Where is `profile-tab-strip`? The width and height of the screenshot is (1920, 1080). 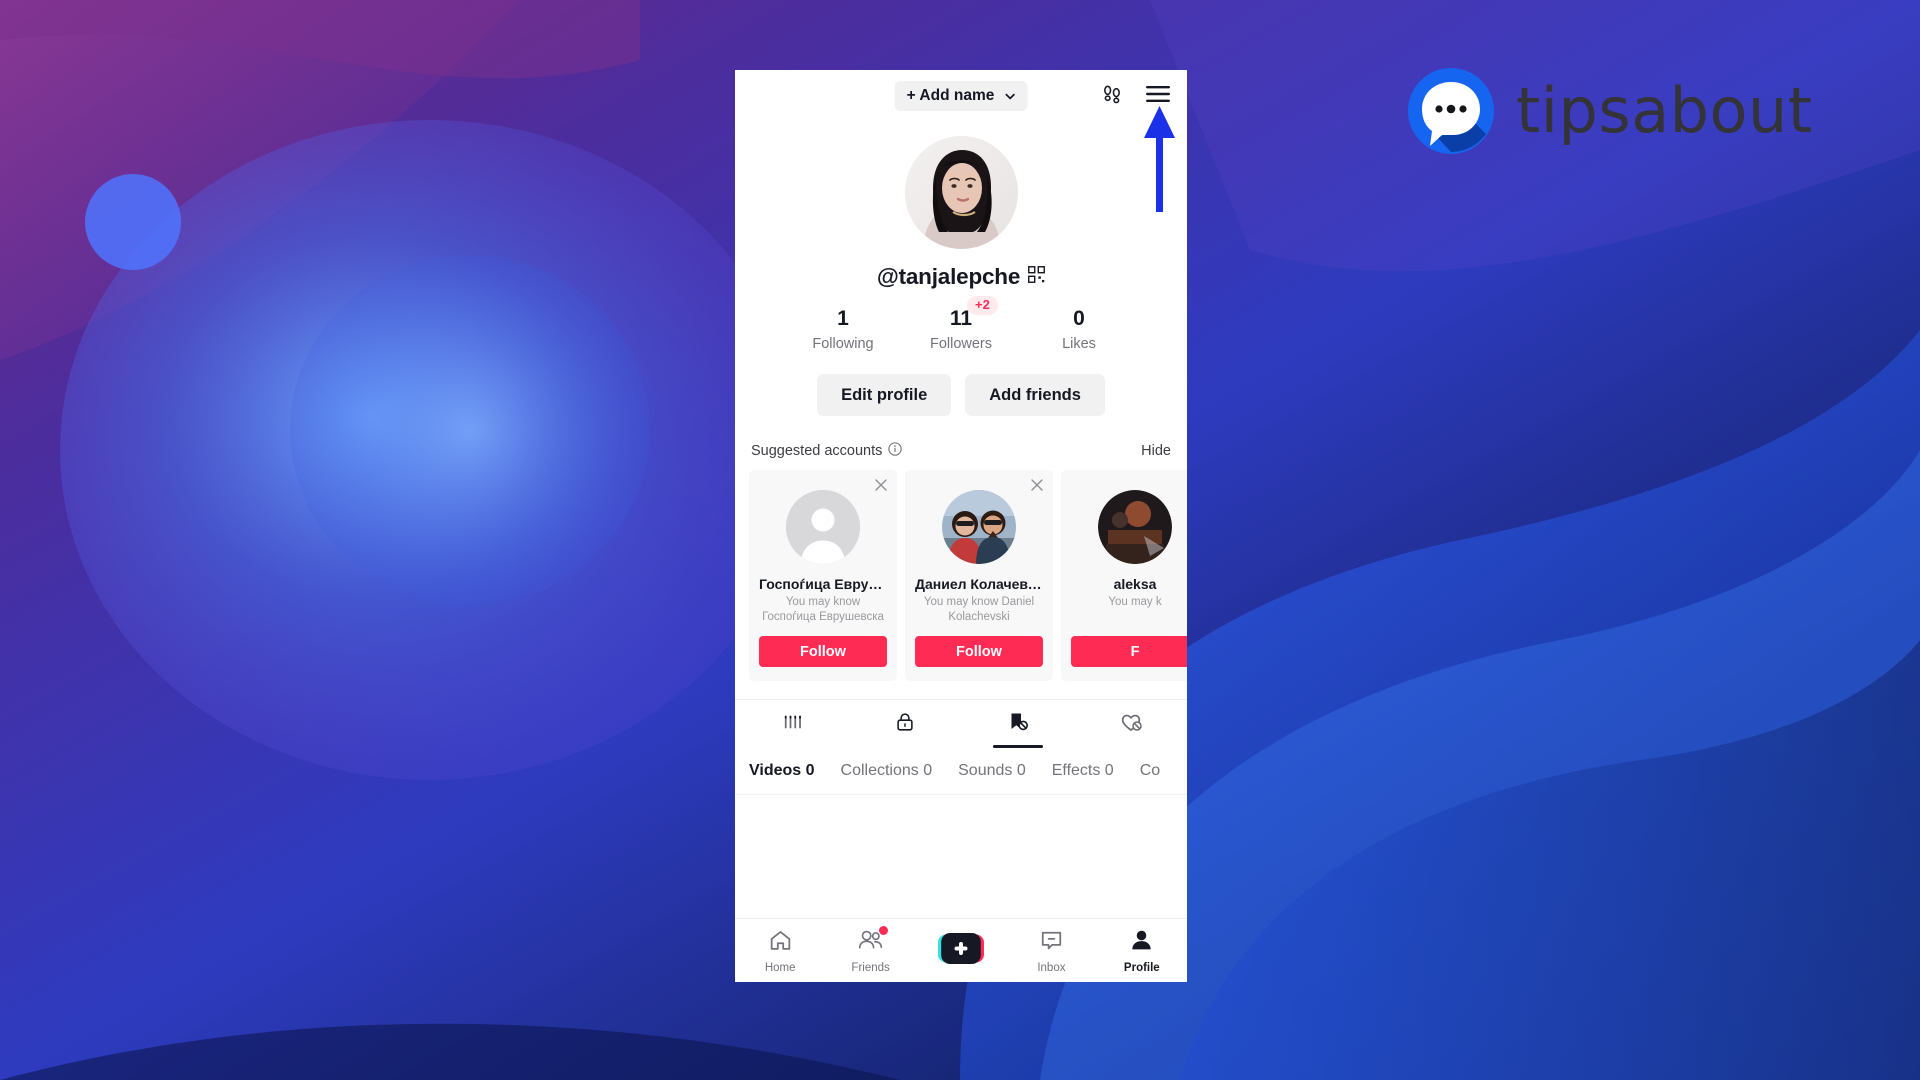 profile-tab-strip is located at coordinates (961, 723).